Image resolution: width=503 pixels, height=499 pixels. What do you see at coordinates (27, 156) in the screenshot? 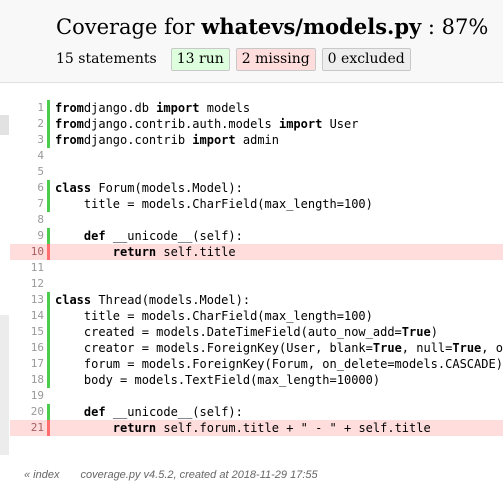
I see `line-number: 4` at bounding box center [27, 156].